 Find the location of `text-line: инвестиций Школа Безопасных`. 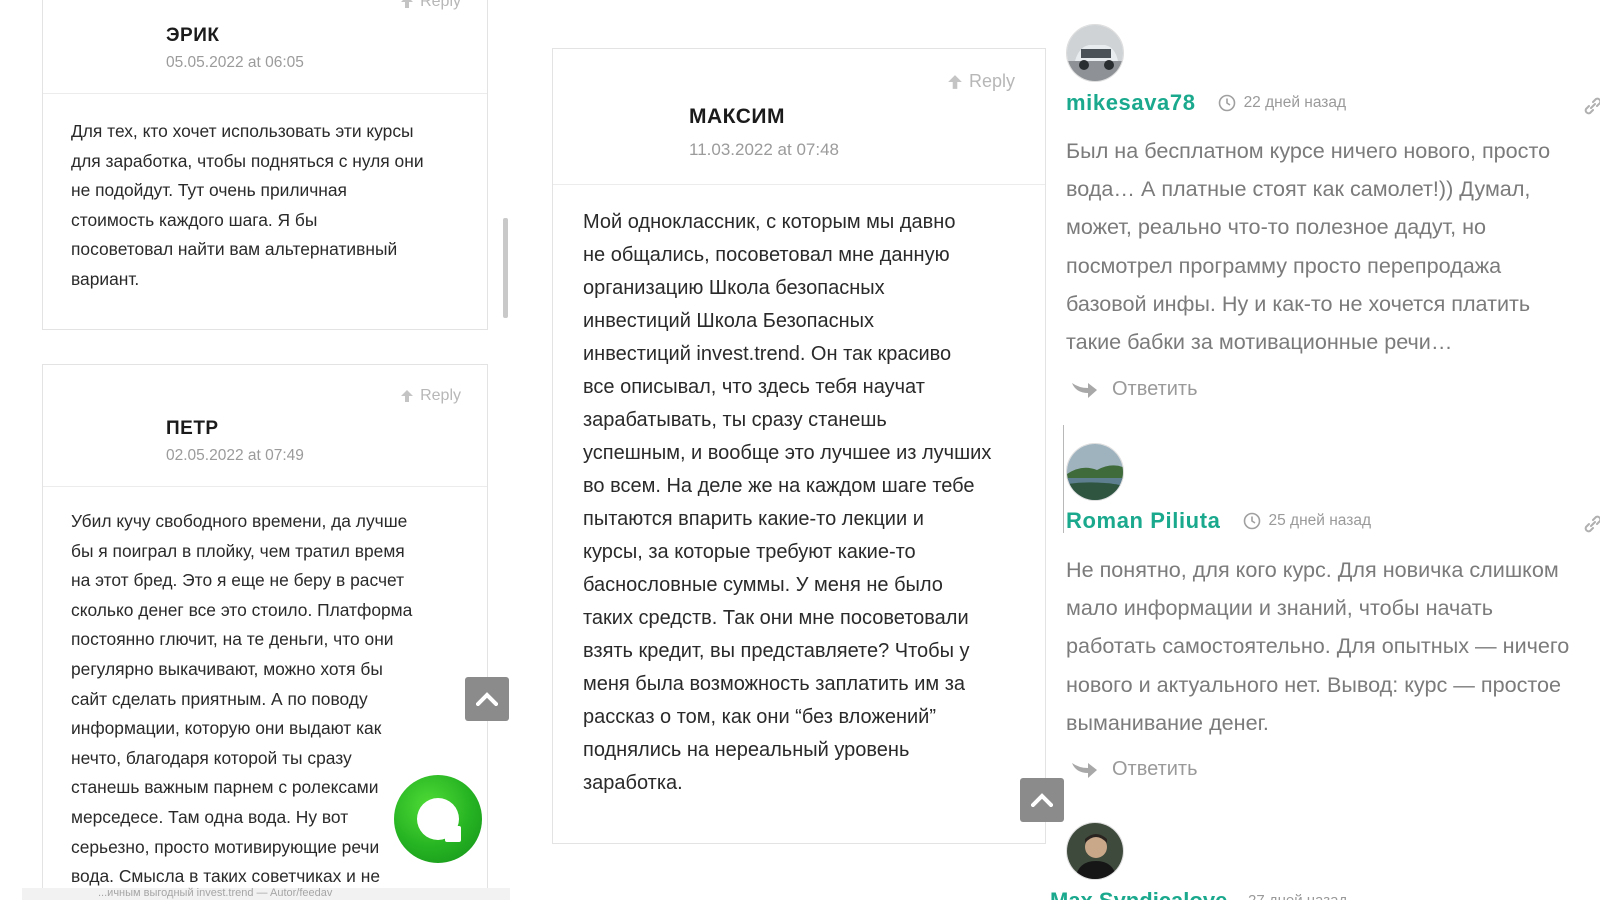

text-line: инвестиций Школа Безопасных is located at coordinates (729, 321).